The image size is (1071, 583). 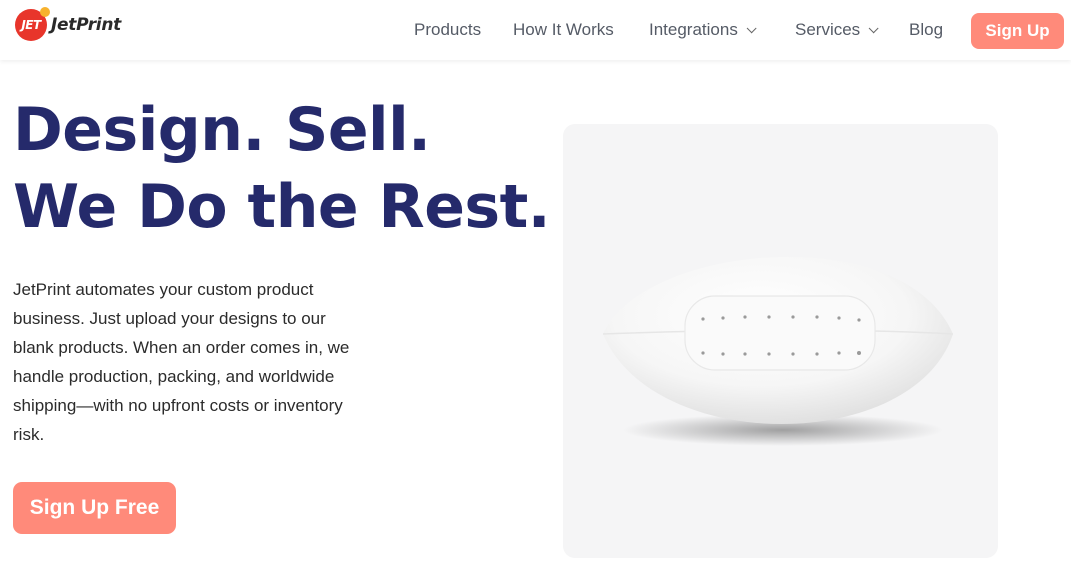 What do you see at coordinates (282, 169) in the screenshot?
I see `hero-title: Design. Sell. We Do the Rest.` at bounding box center [282, 169].